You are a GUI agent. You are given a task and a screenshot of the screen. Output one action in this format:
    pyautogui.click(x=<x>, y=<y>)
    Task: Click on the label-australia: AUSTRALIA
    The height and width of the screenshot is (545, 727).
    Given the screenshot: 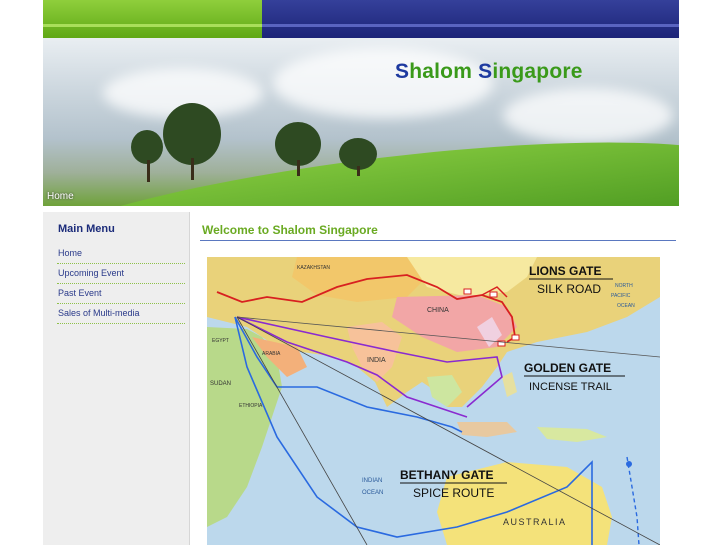 What is the action you would take?
    pyautogui.click(x=535, y=522)
    